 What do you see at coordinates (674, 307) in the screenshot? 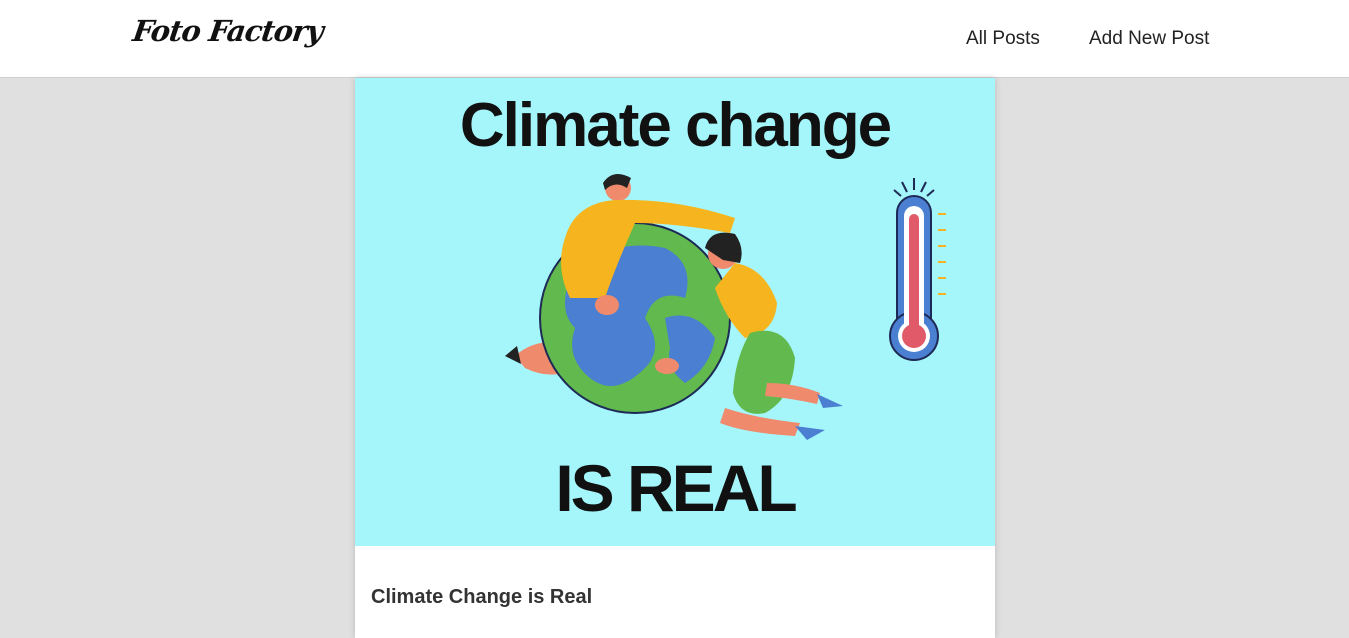
I see `earth-hug-illustration` at bounding box center [674, 307].